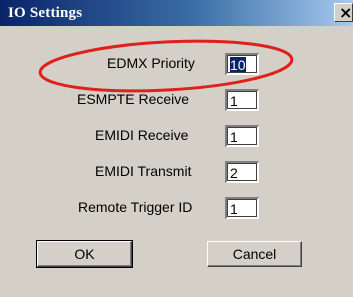 This screenshot has width=353, height=297. What do you see at coordinates (142, 135) in the screenshot?
I see `emidi-receive-label: EMIDI Receive` at bounding box center [142, 135].